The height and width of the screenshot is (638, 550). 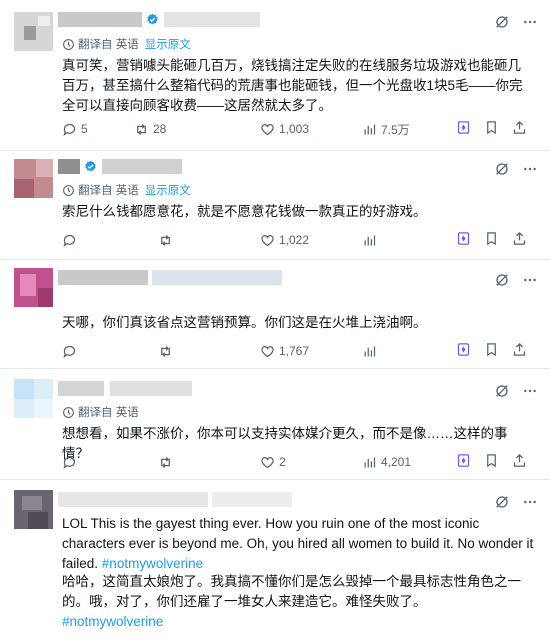 What do you see at coordinates (294, 240) in the screenshot?
I see `like-count: 1,022` at bounding box center [294, 240].